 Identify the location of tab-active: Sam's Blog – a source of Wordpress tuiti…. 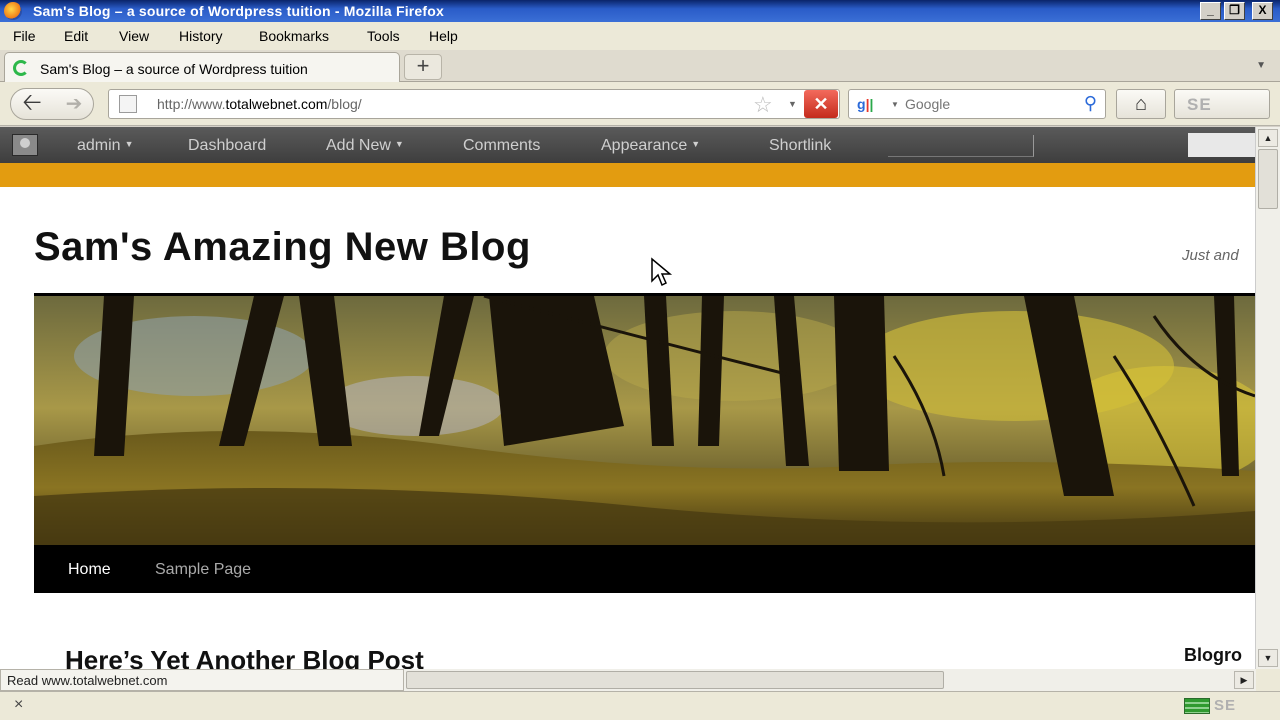
(202, 67).